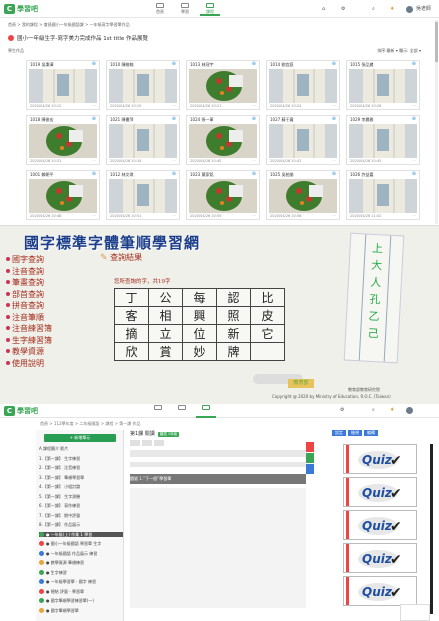  What do you see at coordinates (41, 295) in the screenshot?
I see `menu-item-3: 部首查詢` at bounding box center [41, 295].